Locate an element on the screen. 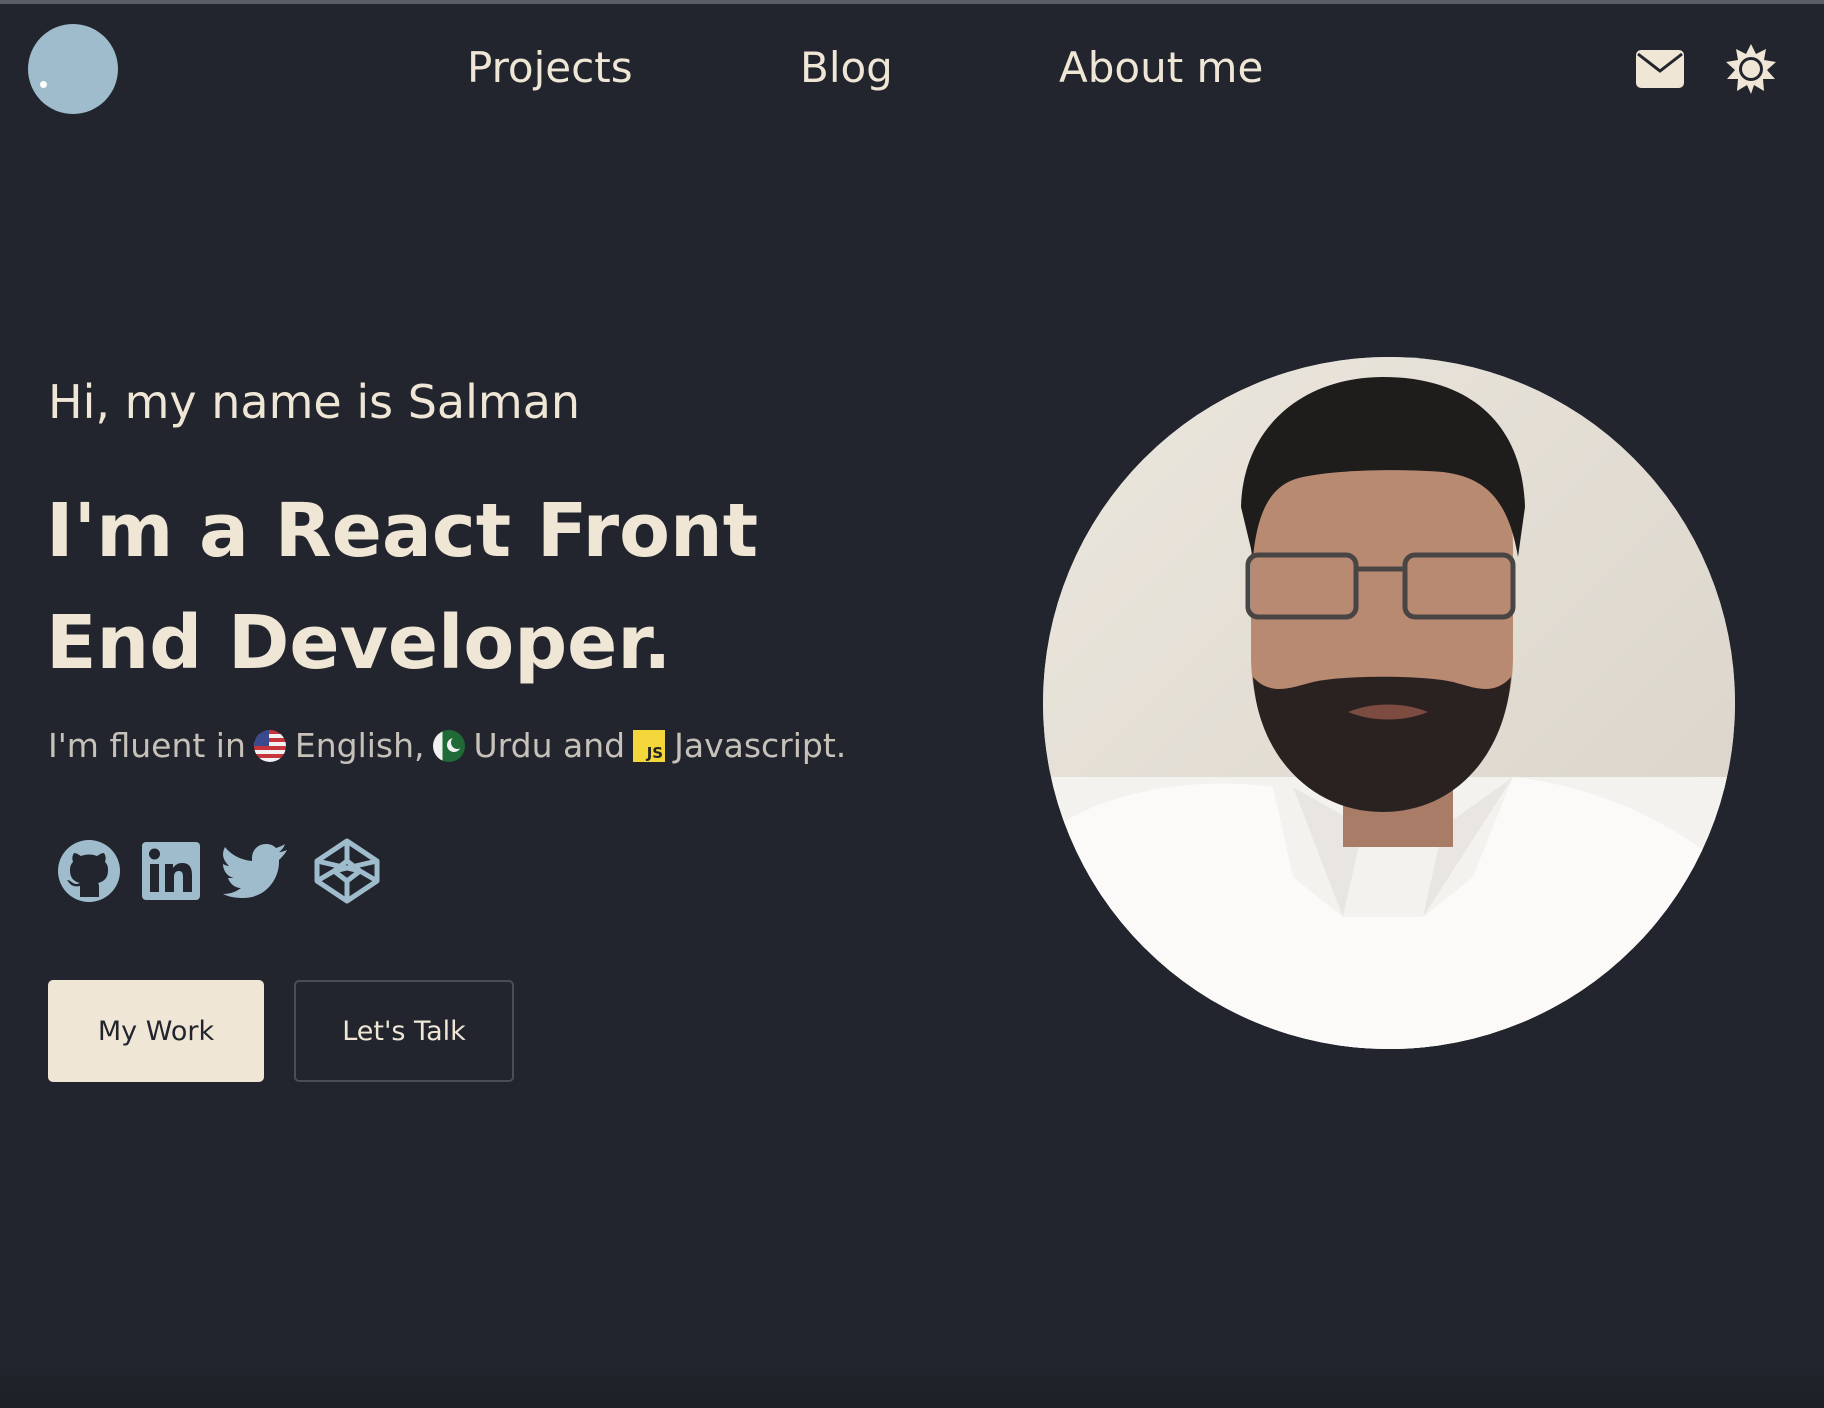  codepen-icon is located at coordinates (347, 871).